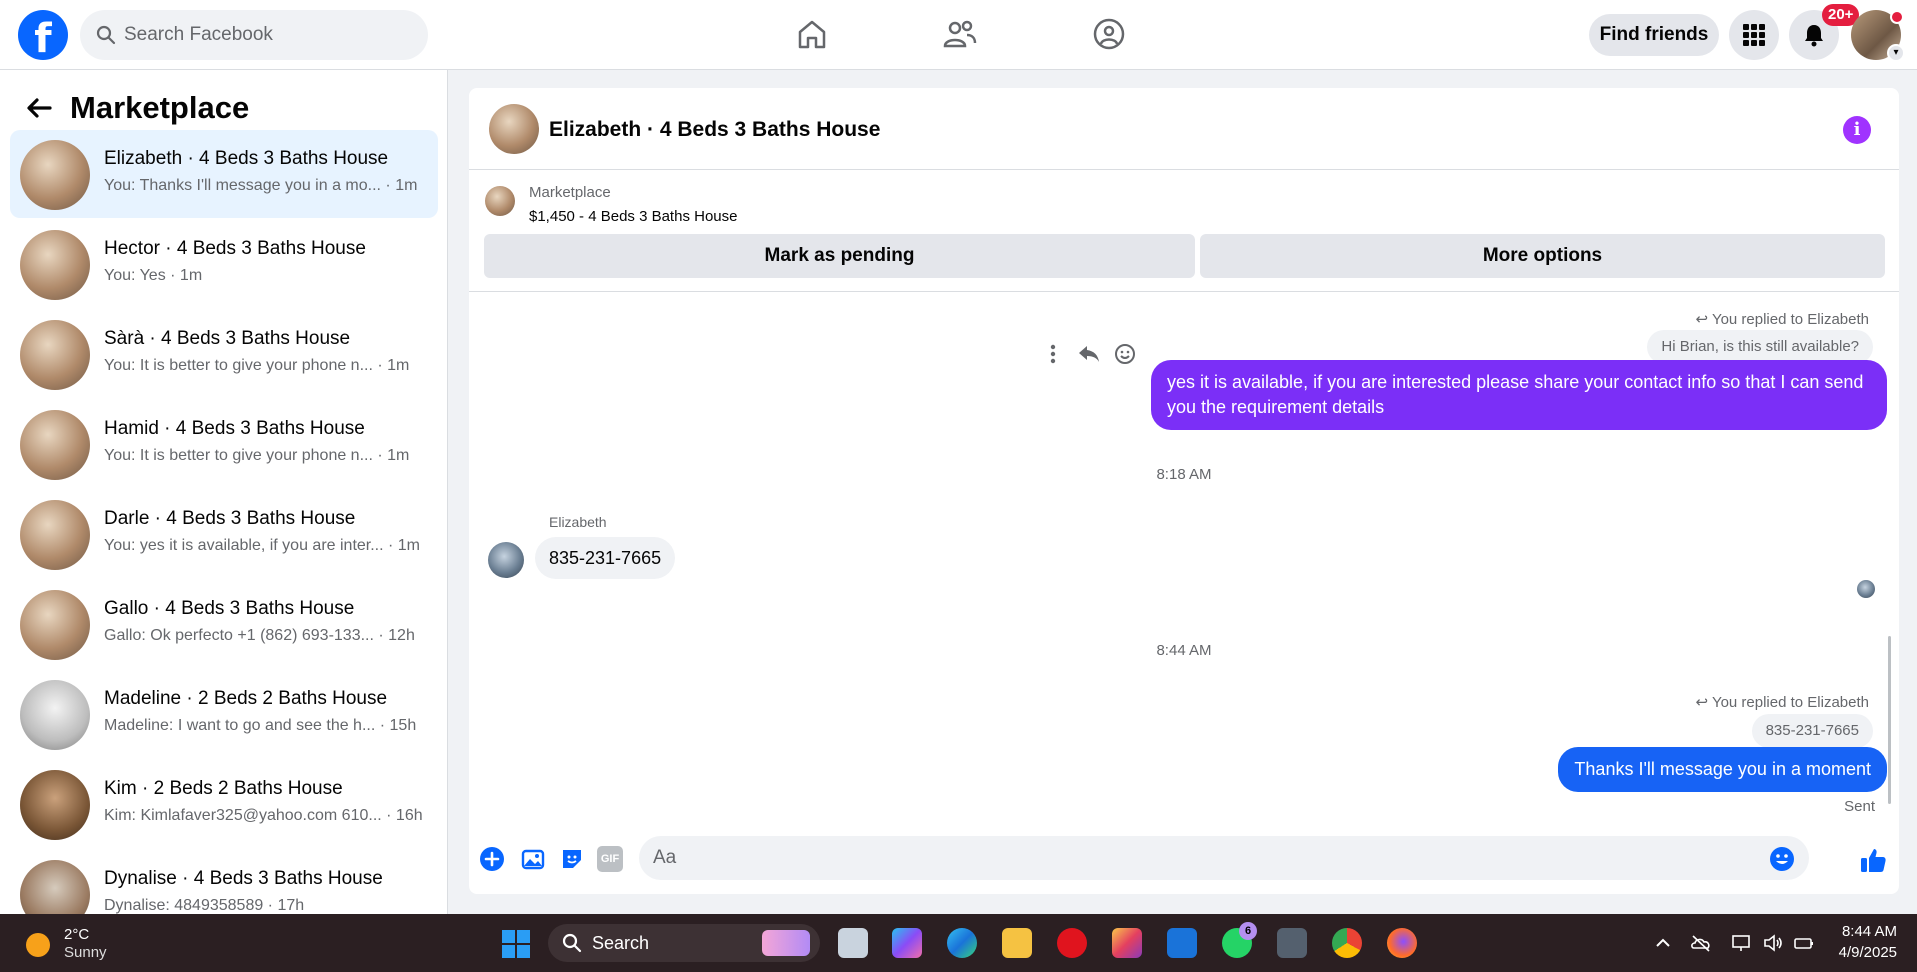 The image size is (1917, 972). Describe the element at coordinates (227, 338) in the screenshot. I see `conversation-name: Sàrà · 4 Beds 3 Baths House` at that location.